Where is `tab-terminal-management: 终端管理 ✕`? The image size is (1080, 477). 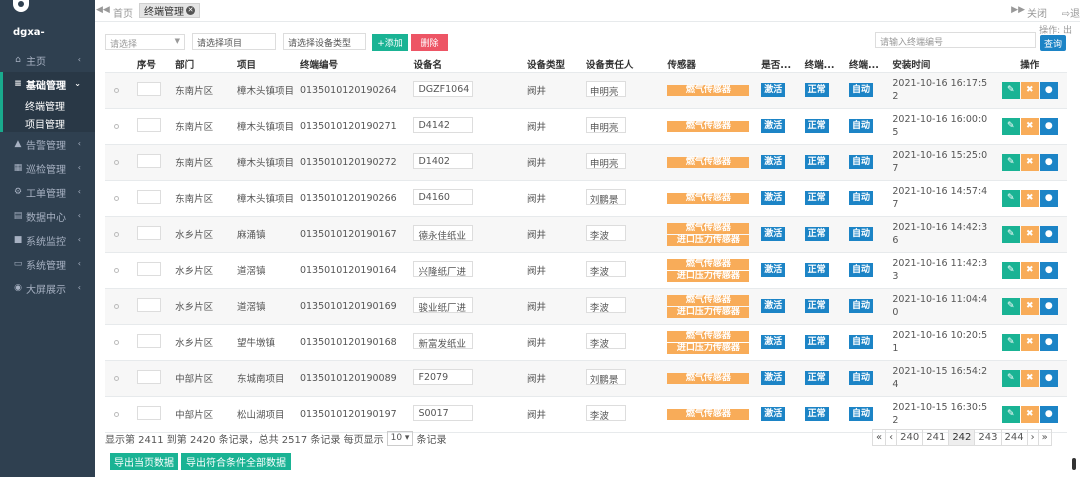 tab-terminal-management: 终端管理 ✕ is located at coordinates (169, 10).